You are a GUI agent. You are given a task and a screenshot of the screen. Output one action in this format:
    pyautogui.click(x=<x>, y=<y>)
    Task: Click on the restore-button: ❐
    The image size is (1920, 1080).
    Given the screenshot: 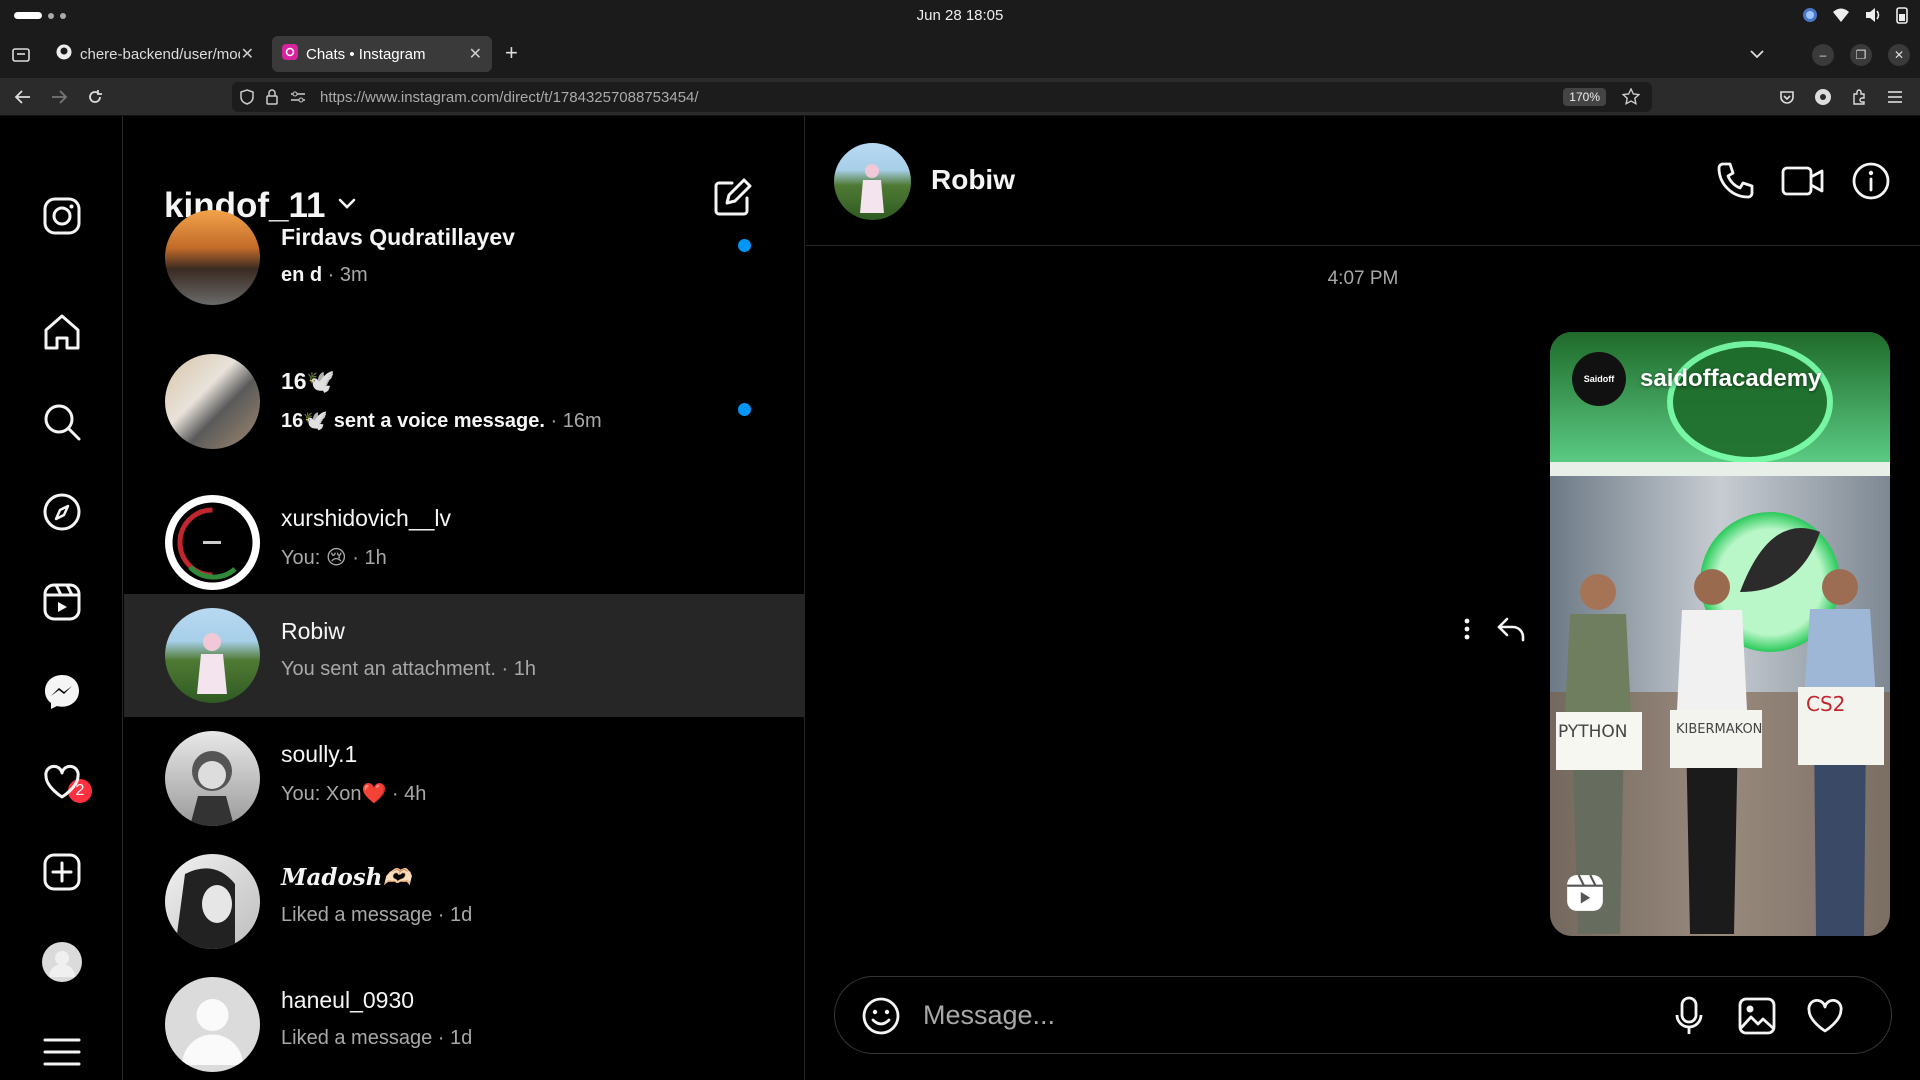 What is the action you would take?
    pyautogui.click(x=1861, y=55)
    